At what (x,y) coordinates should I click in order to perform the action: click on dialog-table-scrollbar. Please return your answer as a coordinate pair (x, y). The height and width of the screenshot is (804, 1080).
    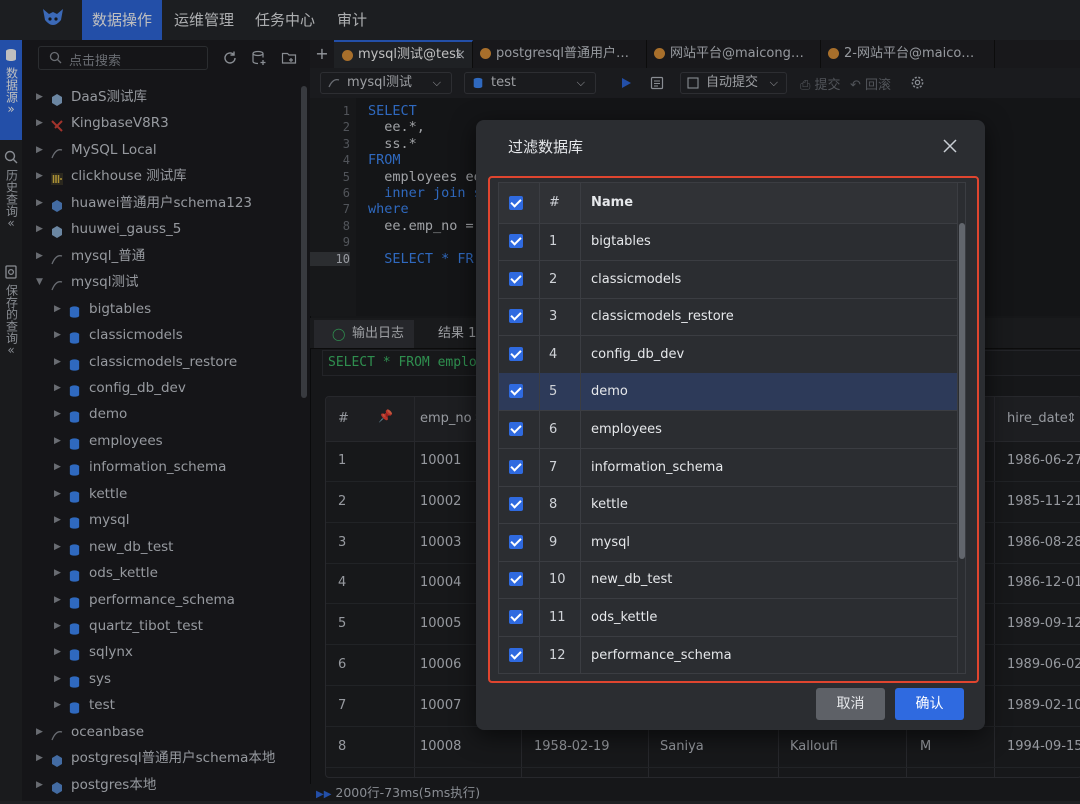
    Looking at the image, I should click on (961, 428).